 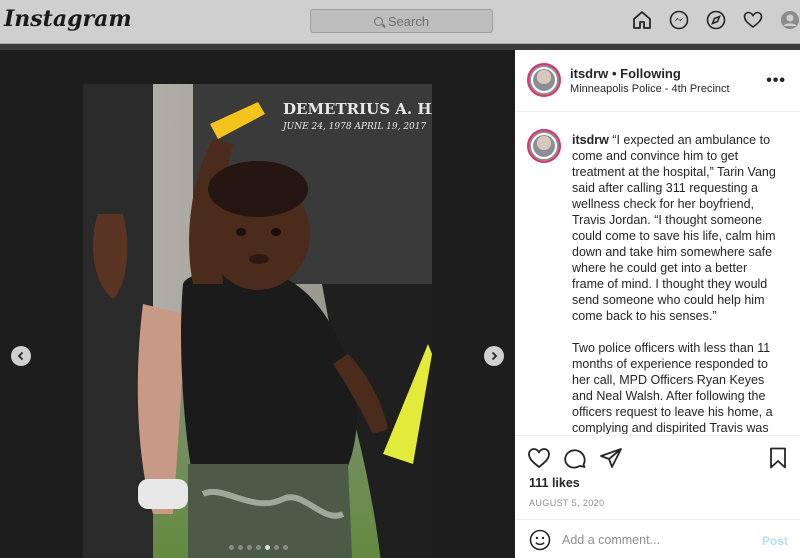 What do you see at coordinates (566, 503) in the screenshot?
I see `post-date: AUGUST 5, 2020` at bounding box center [566, 503].